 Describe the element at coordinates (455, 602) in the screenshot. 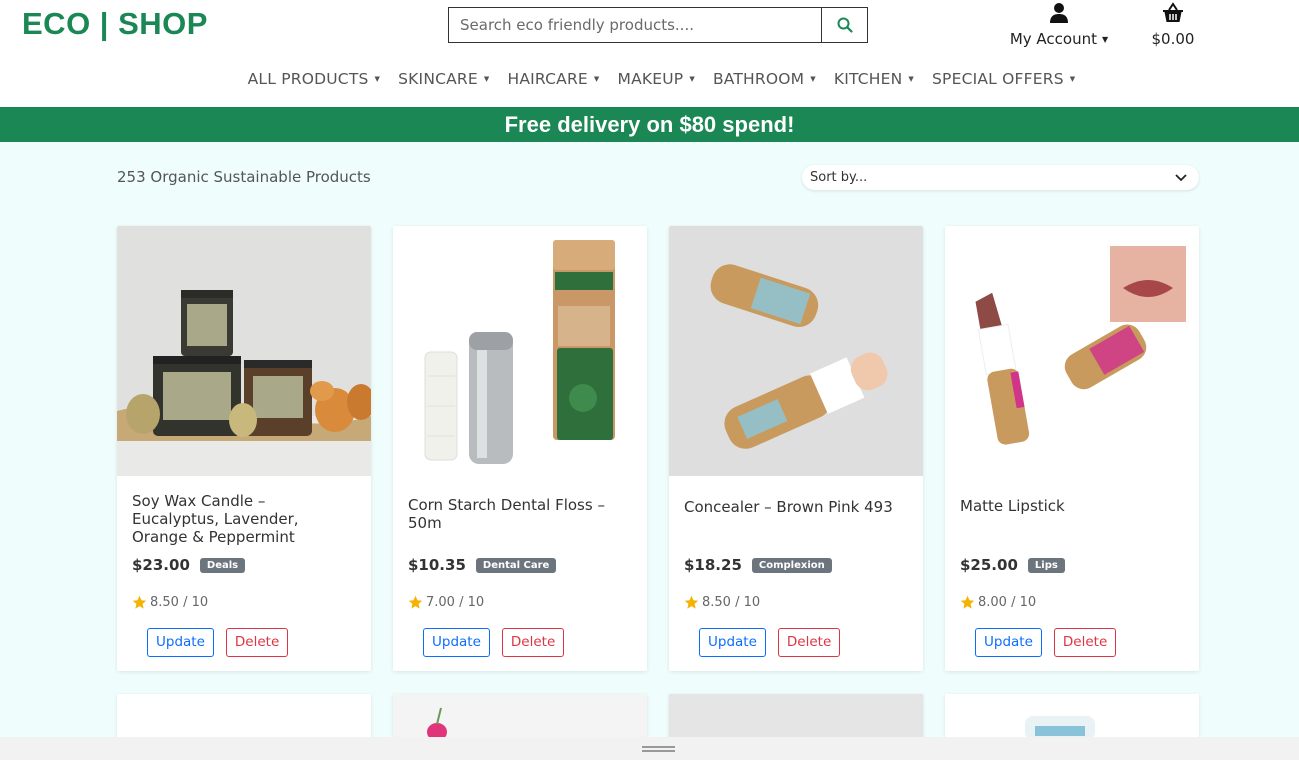

I see `rating-value: 7.00 / 10` at that location.